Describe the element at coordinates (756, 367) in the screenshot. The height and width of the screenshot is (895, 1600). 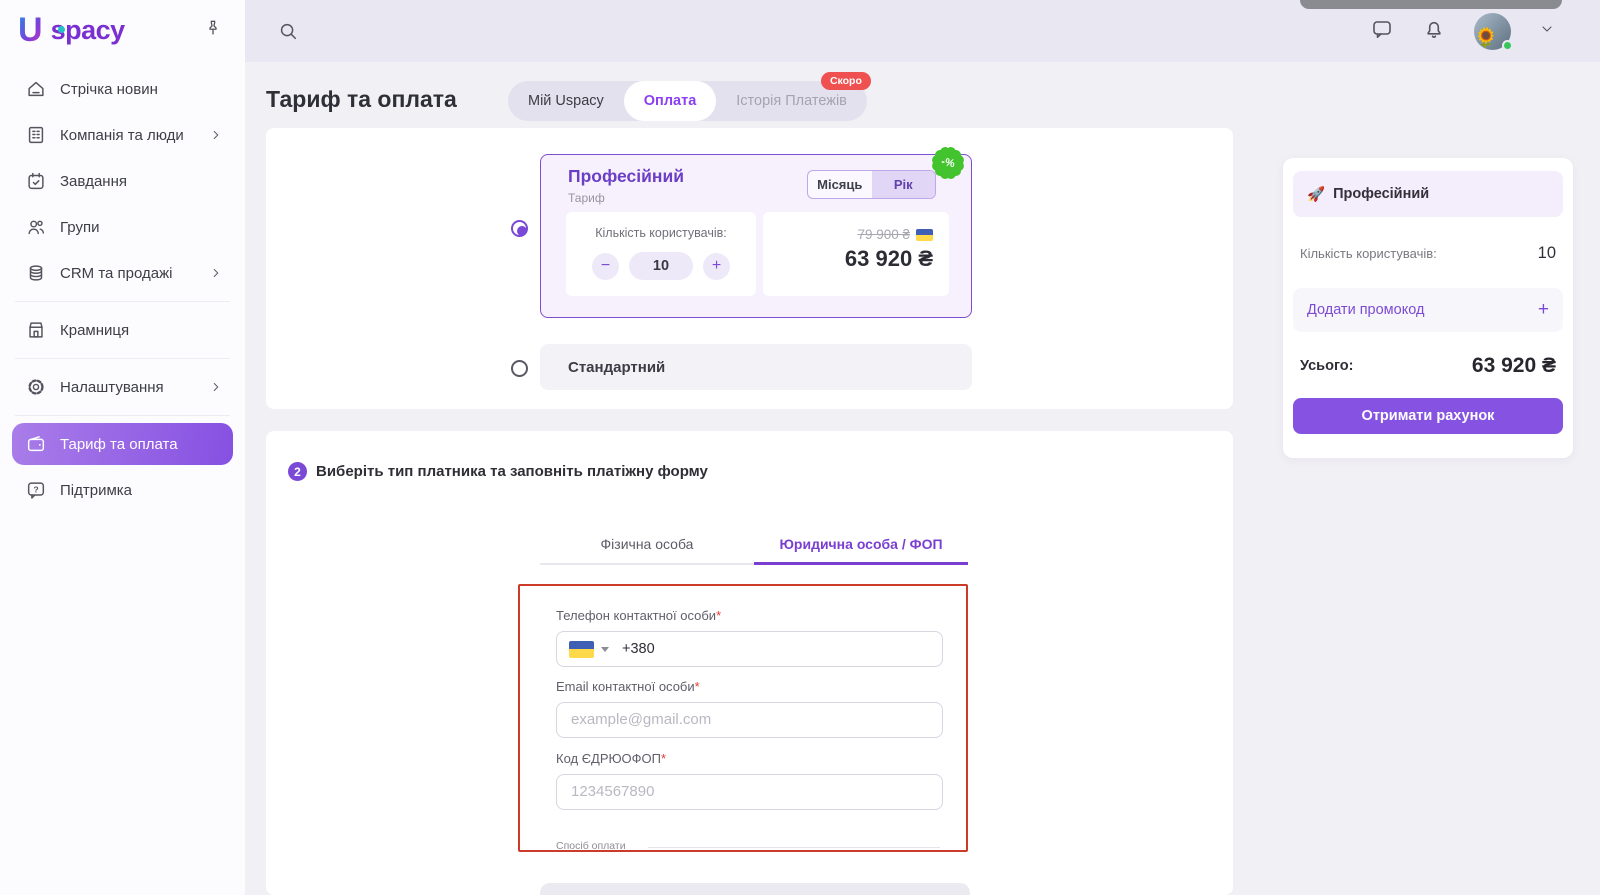
I see `standard-plan-row: Стандартний` at that location.